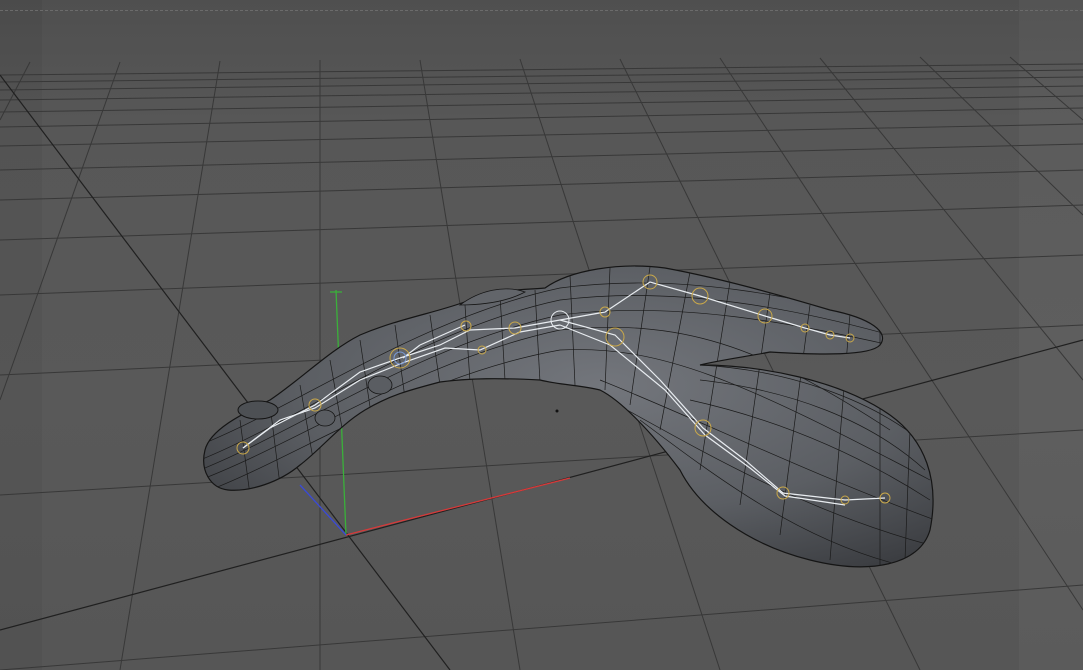  What do you see at coordinates (323, 510) in the screenshot?
I see `axis-z-line` at bounding box center [323, 510].